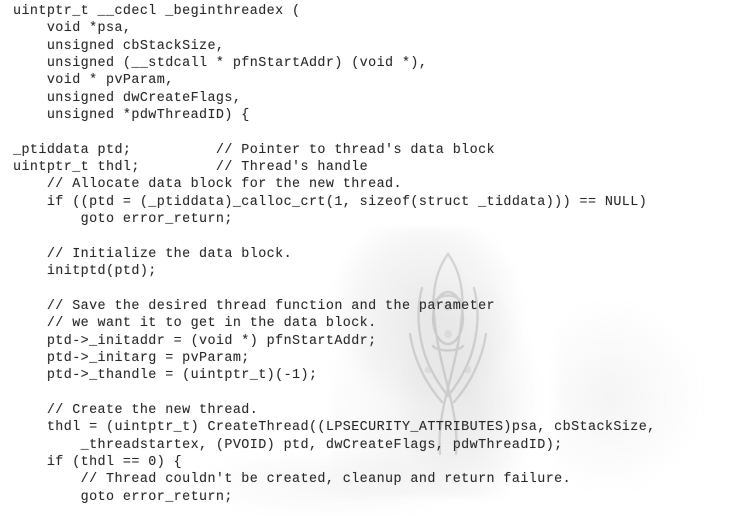 The height and width of the screenshot is (516, 739). What do you see at coordinates (85, 272) in the screenshot?
I see `code-line: initptd(ptd);` at bounding box center [85, 272].